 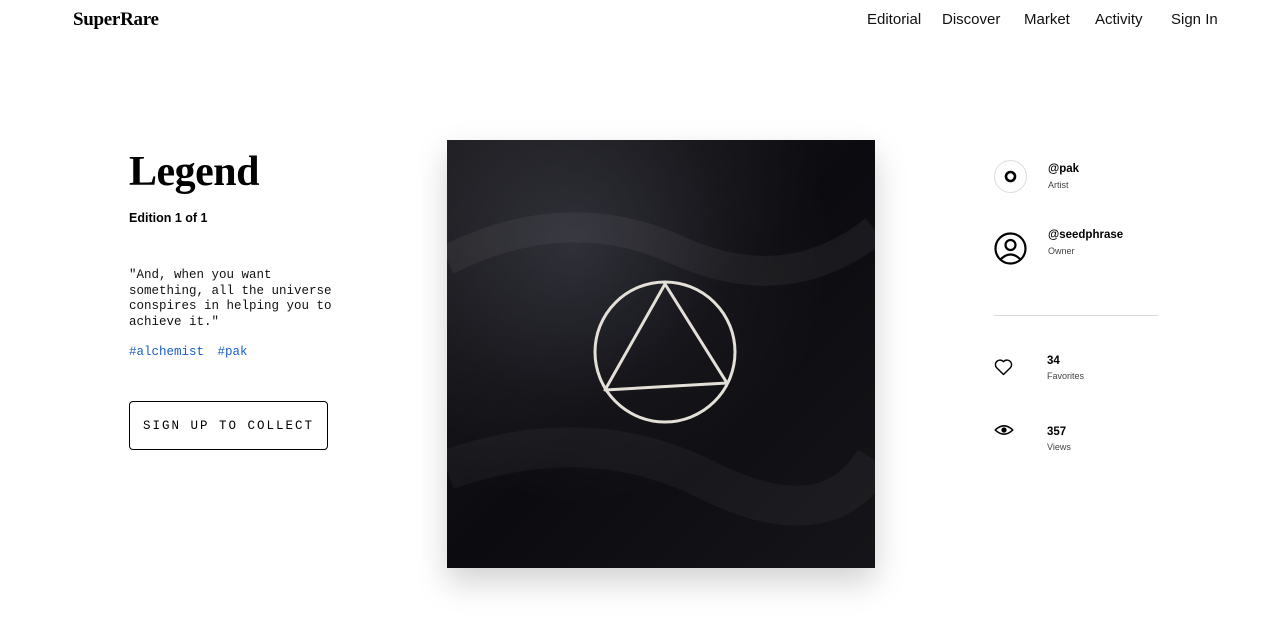 What do you see at coordinates (1059, 447) in the screenshot?
I see `views-label: Views` at bounding box center [1059, 447].